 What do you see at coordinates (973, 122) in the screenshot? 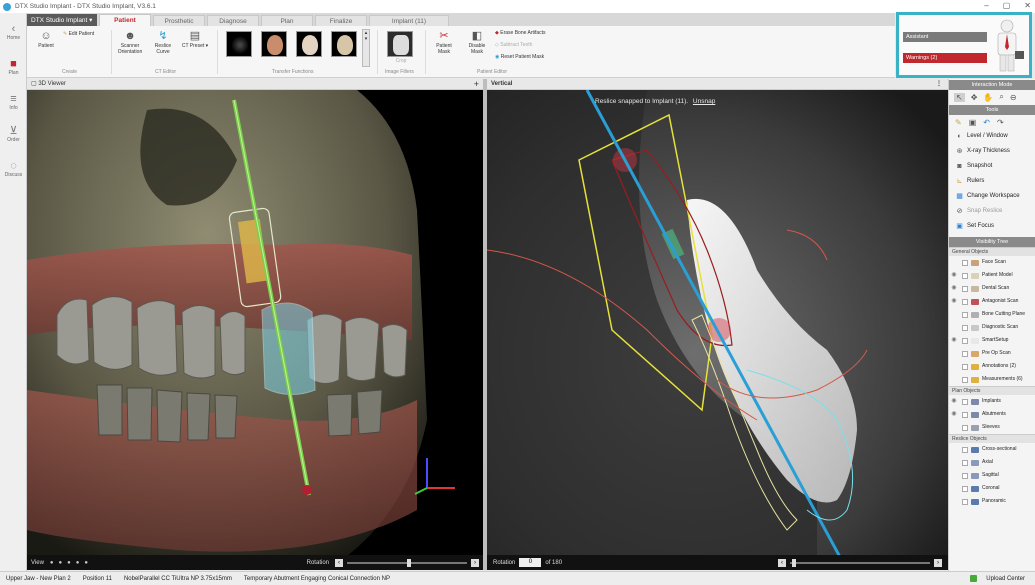
I see `save-icon: ▣` at bounding box center [973, 122].